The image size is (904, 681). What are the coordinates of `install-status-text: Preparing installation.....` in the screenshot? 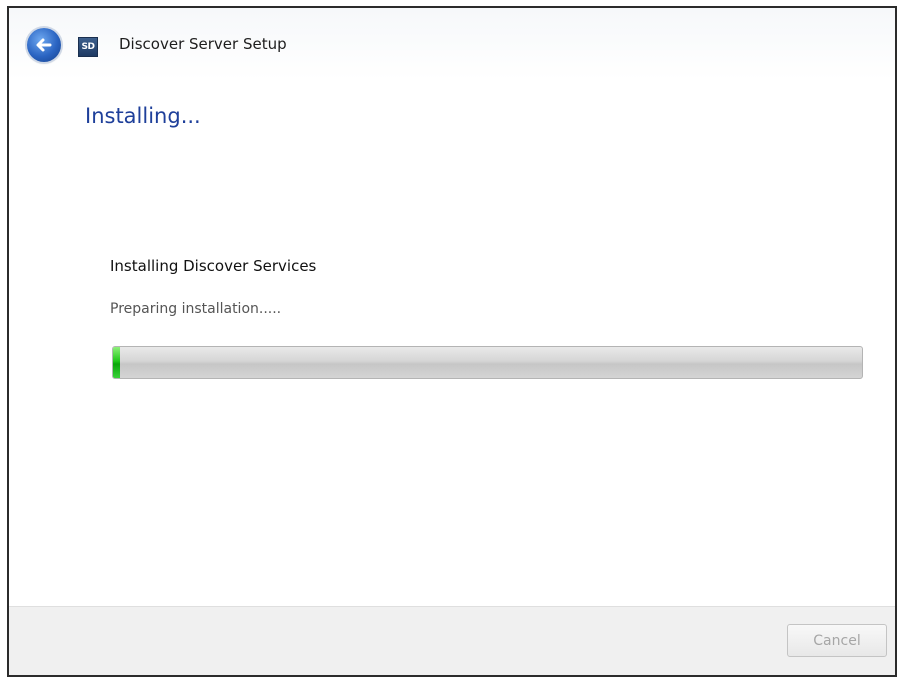 It's located at (196, 309).